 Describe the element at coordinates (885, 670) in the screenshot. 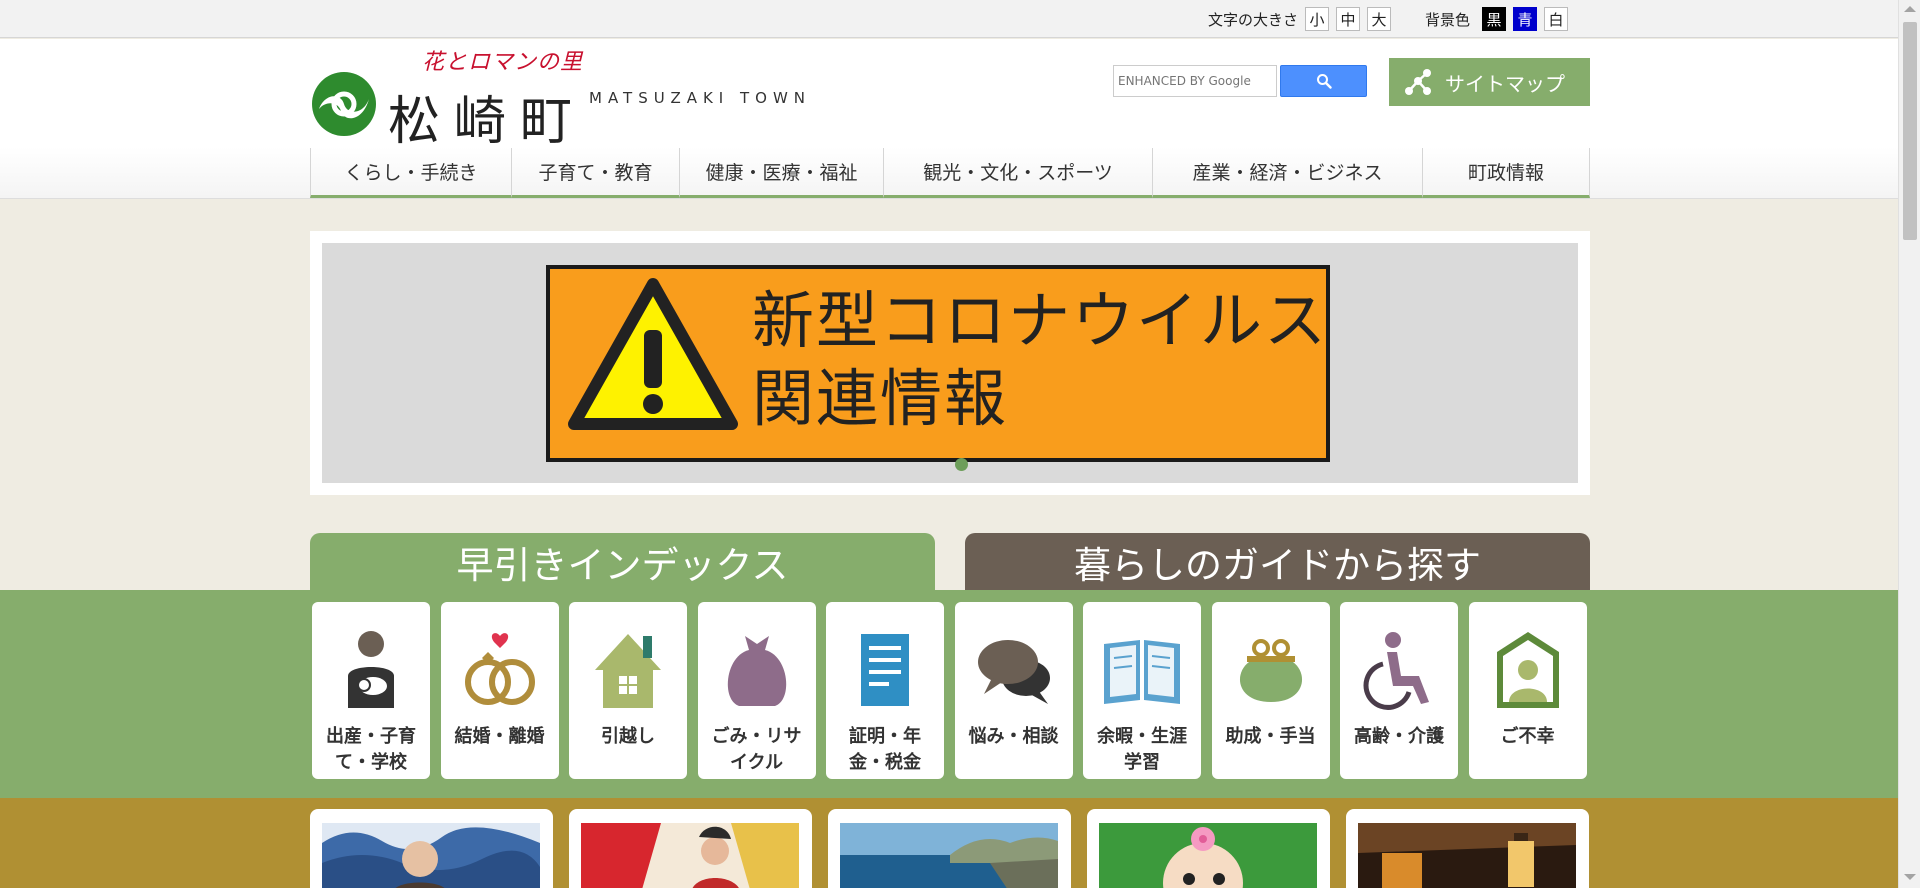

I see `document-icon` at that location.